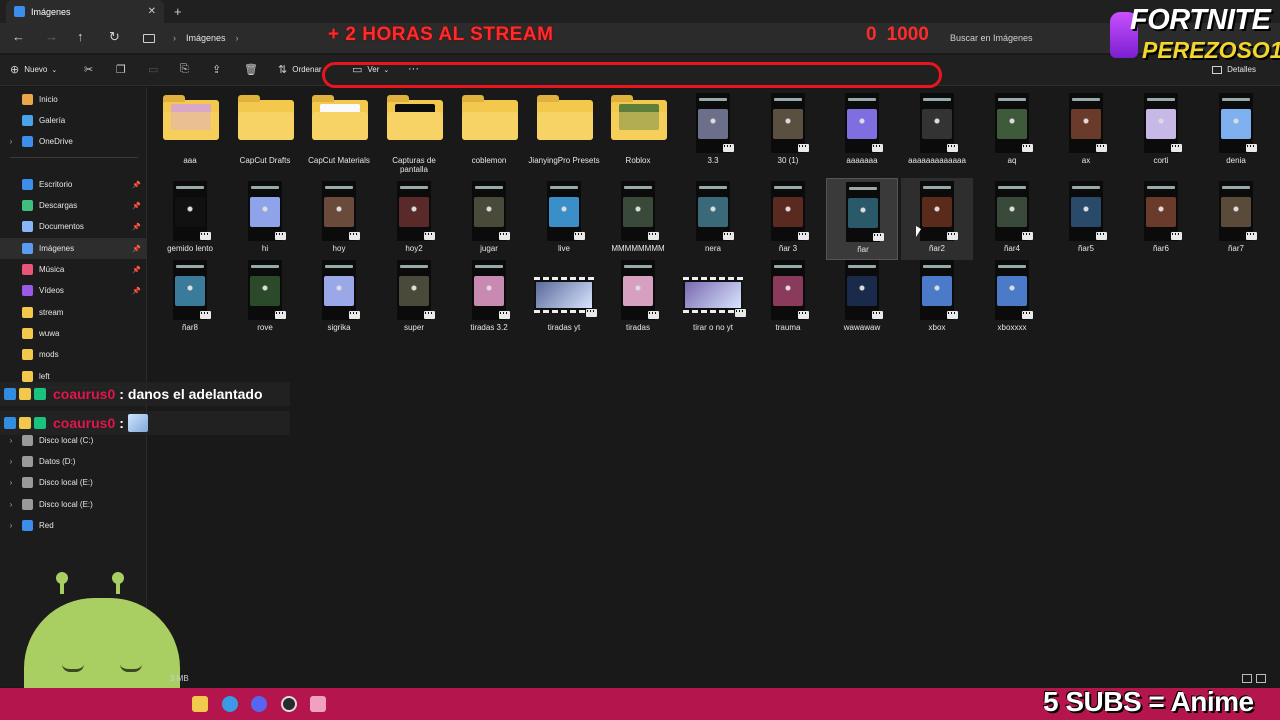  Describe the element at coordinates (318, 704) in the screenshot. I see `app-icon` at that location.